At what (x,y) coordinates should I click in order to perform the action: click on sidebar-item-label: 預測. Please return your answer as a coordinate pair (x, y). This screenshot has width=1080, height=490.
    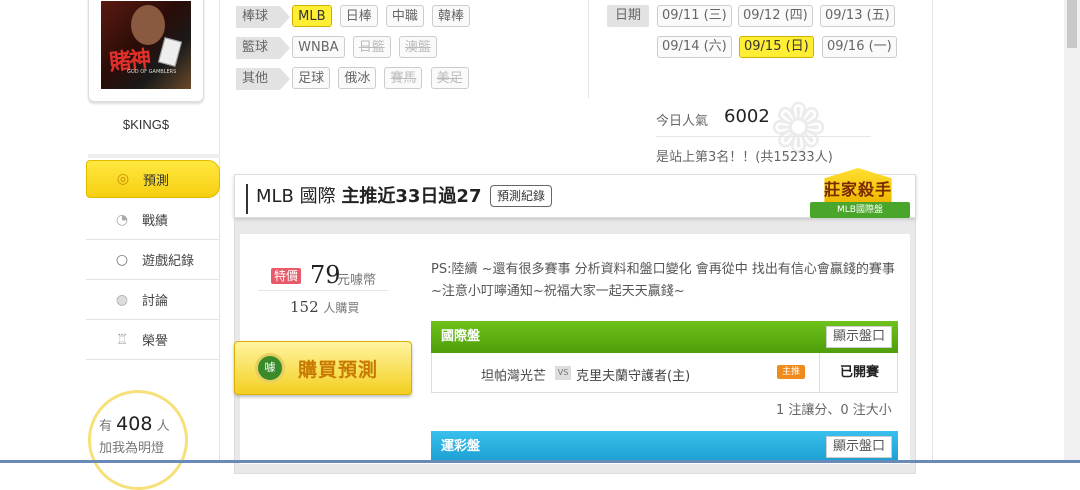
    Looking at the image, I should click on (156, 181).